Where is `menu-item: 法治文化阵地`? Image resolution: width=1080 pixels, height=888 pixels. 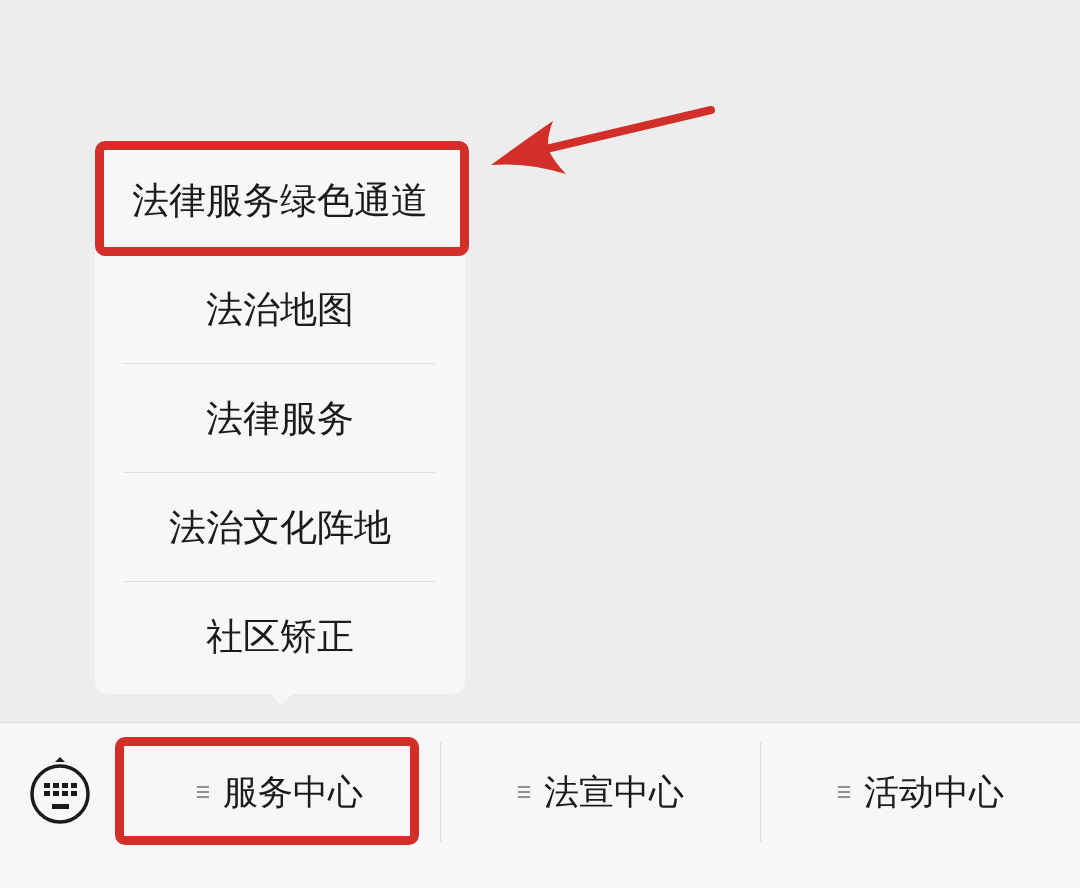 menu-item: 法治文化阵地 is located at coordinates (280, 527).